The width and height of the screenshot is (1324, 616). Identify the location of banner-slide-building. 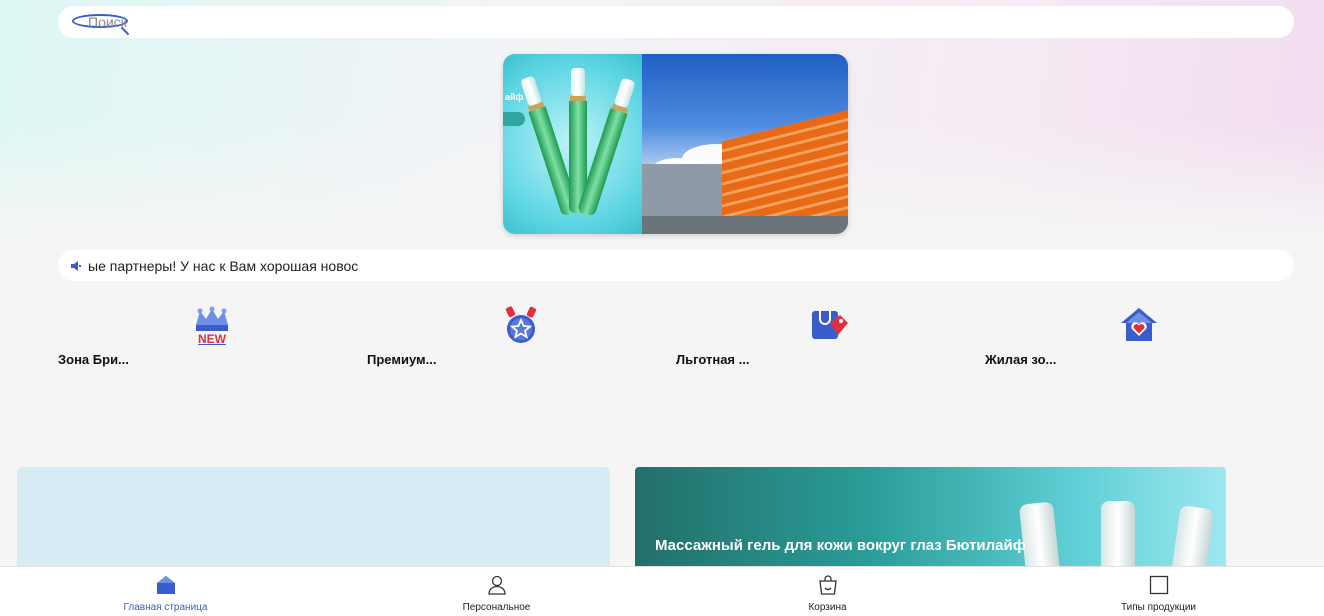
(745, 144).